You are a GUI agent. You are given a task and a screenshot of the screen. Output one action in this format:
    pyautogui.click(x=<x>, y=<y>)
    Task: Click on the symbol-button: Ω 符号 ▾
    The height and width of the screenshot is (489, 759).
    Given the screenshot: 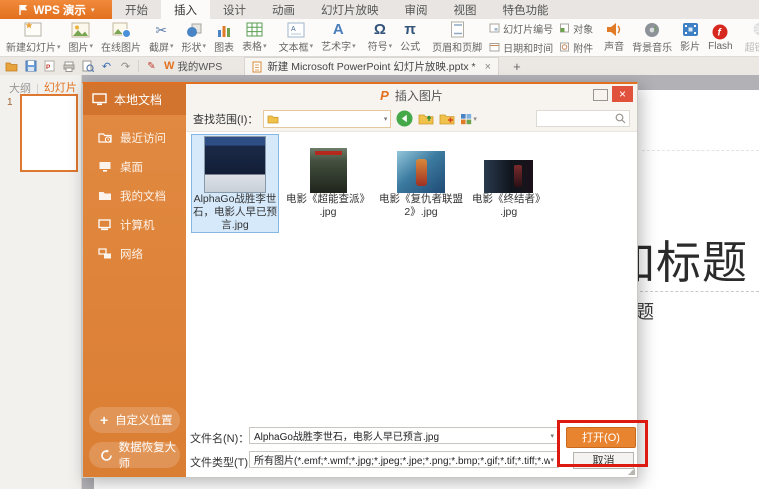 What is the action you would take?
    pyautogui.click(x=380, y=37)
    